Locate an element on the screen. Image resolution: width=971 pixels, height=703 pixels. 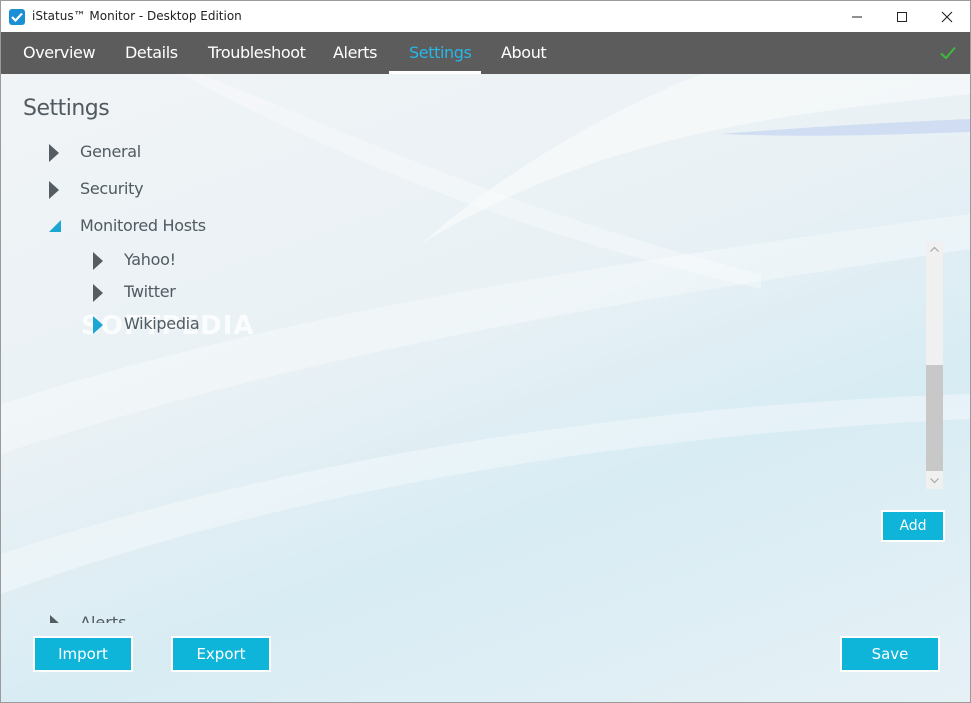
window-title: iStatus™ Monitor - Desktop Edition is located at coordinates (137, 16).